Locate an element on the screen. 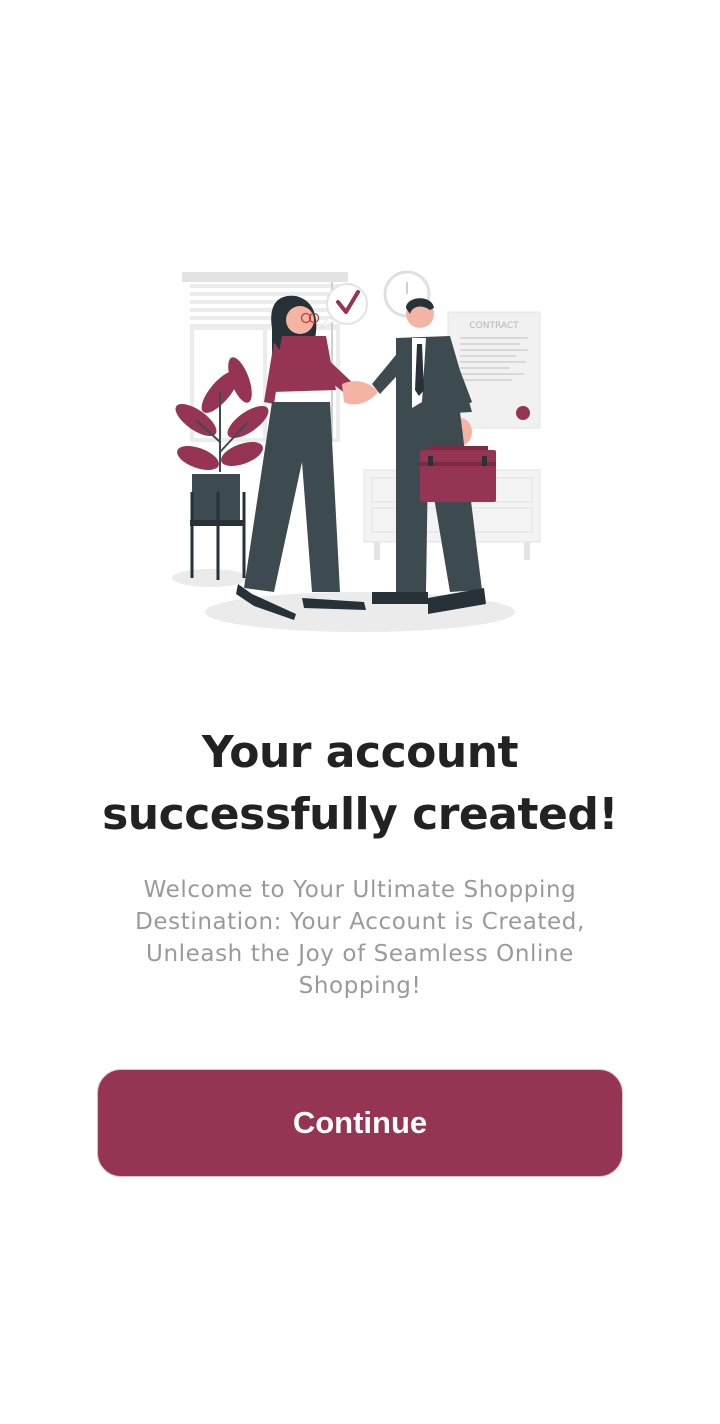 Image resolution: width=720 pixels, height=1424 pixels. handshake-illustration: CONTRACT is located at coordinates (356, 451).